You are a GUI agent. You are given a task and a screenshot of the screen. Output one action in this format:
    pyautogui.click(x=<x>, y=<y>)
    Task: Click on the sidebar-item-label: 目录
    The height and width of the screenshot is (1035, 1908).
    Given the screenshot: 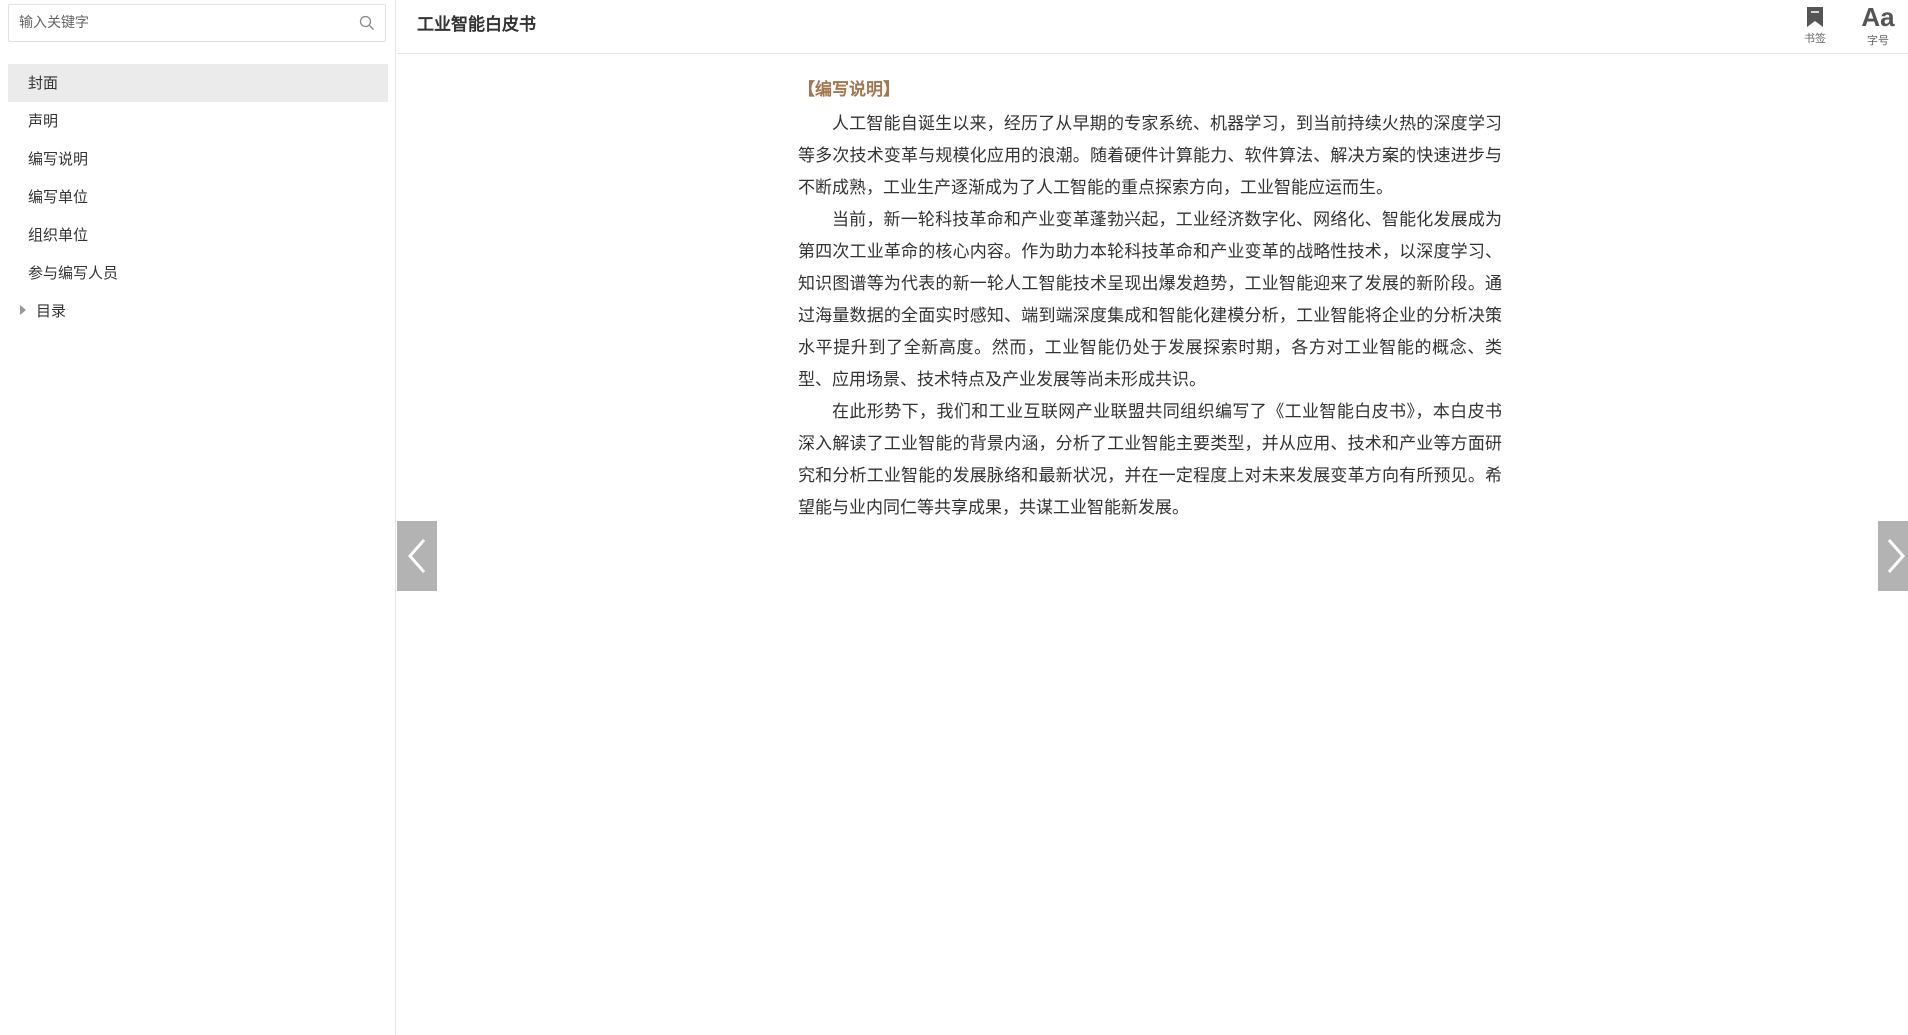 What is the action you would take?
    pyautogui.click(x=51, y=311)
    